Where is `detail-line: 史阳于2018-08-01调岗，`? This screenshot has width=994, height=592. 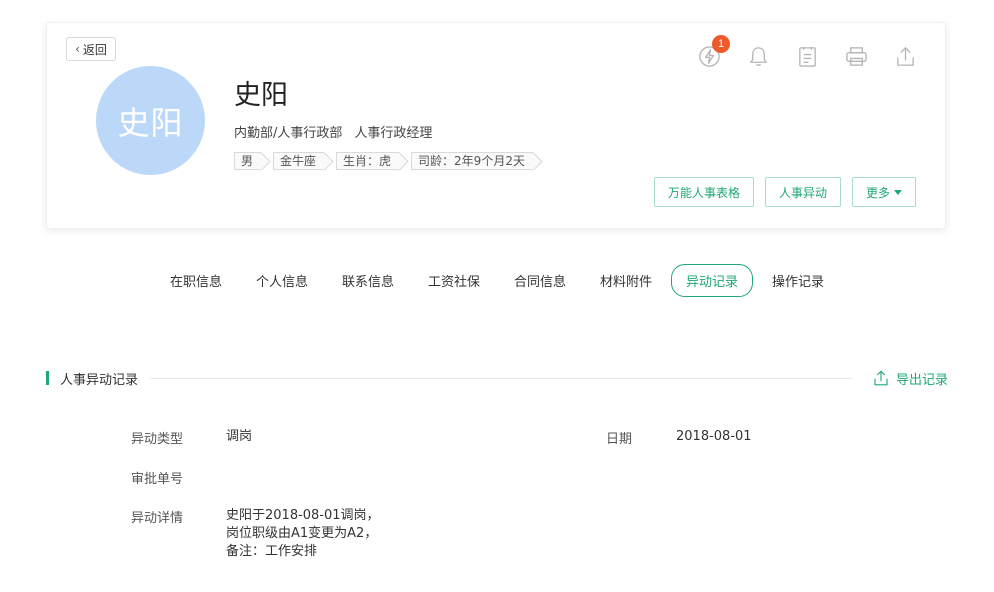 detail-line: 史阳于2018-08-01调岗， is located at coordinates (303, 515).